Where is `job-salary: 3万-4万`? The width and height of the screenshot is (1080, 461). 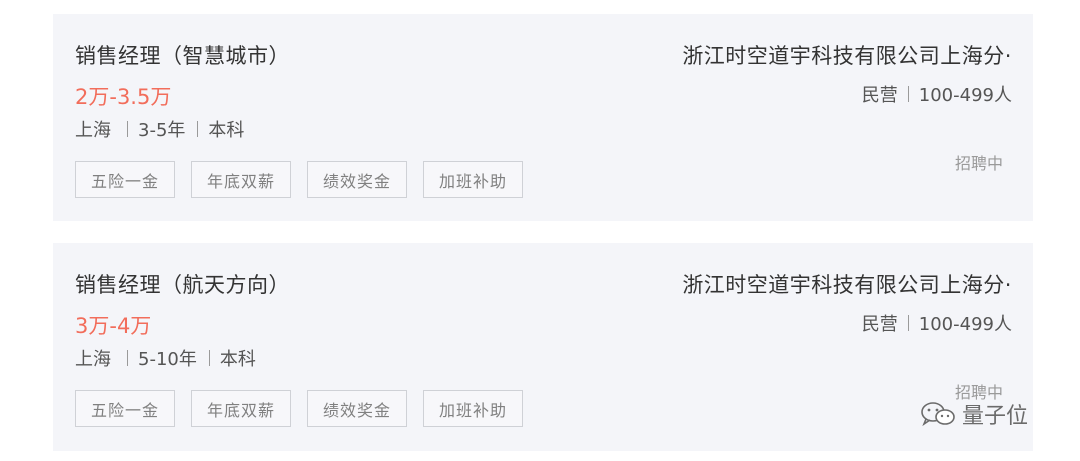 job-salary: 3万-4万 is located at coordinates (113, 326).